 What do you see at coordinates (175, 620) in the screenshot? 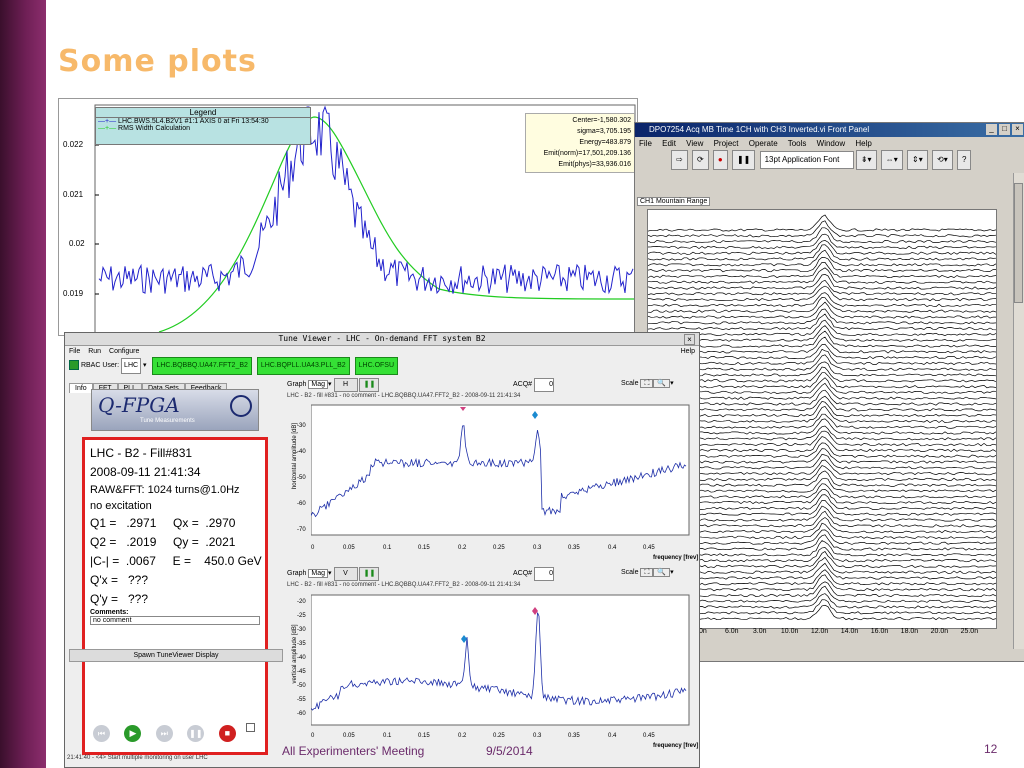
I see `comments-input: no comment` at bounding box center [175, 620].